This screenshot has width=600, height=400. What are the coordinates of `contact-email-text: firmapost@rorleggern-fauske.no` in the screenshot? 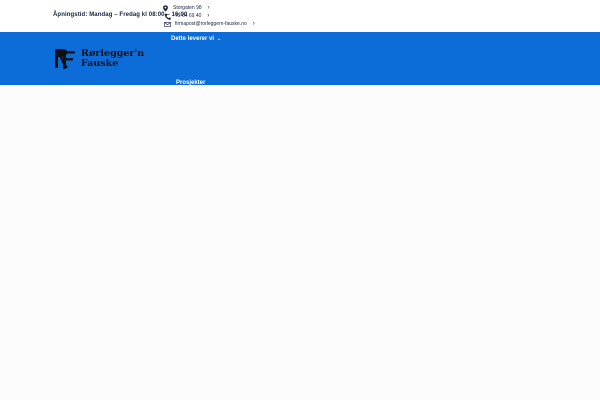 It's located at (211, 24).